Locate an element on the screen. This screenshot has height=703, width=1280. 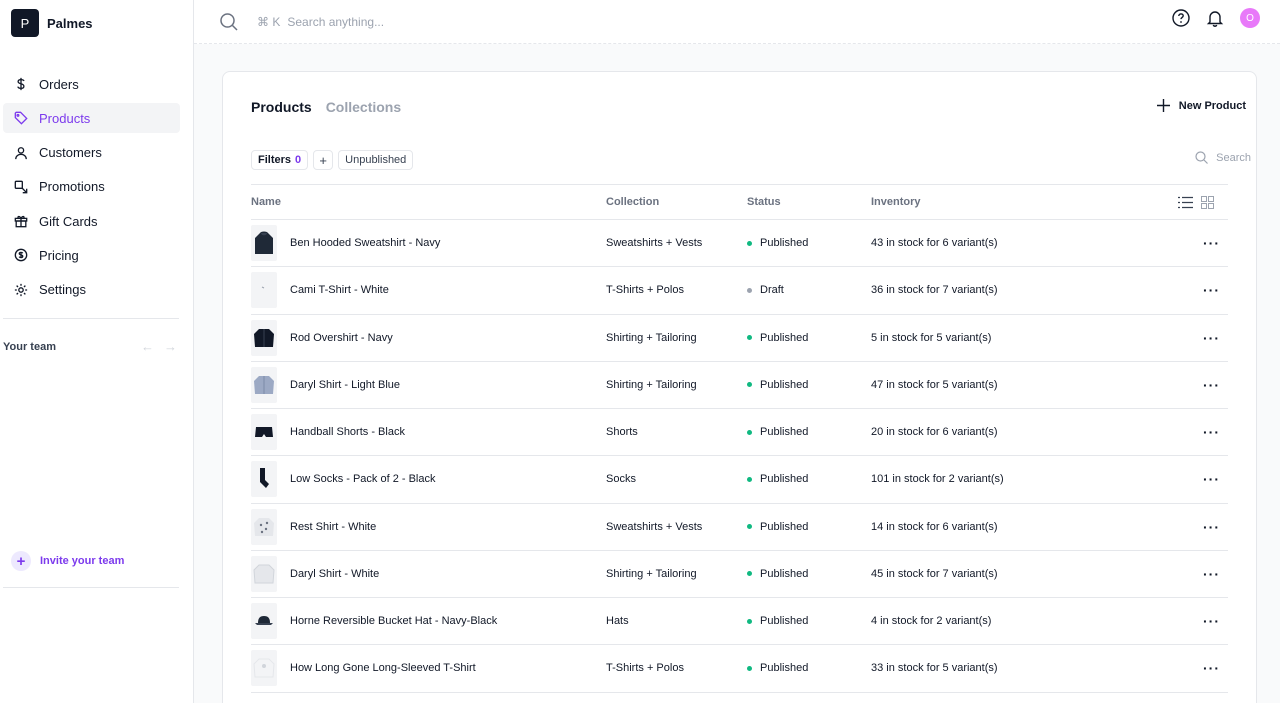
nav-item-label: Settings is located at coordinates (62, 290).